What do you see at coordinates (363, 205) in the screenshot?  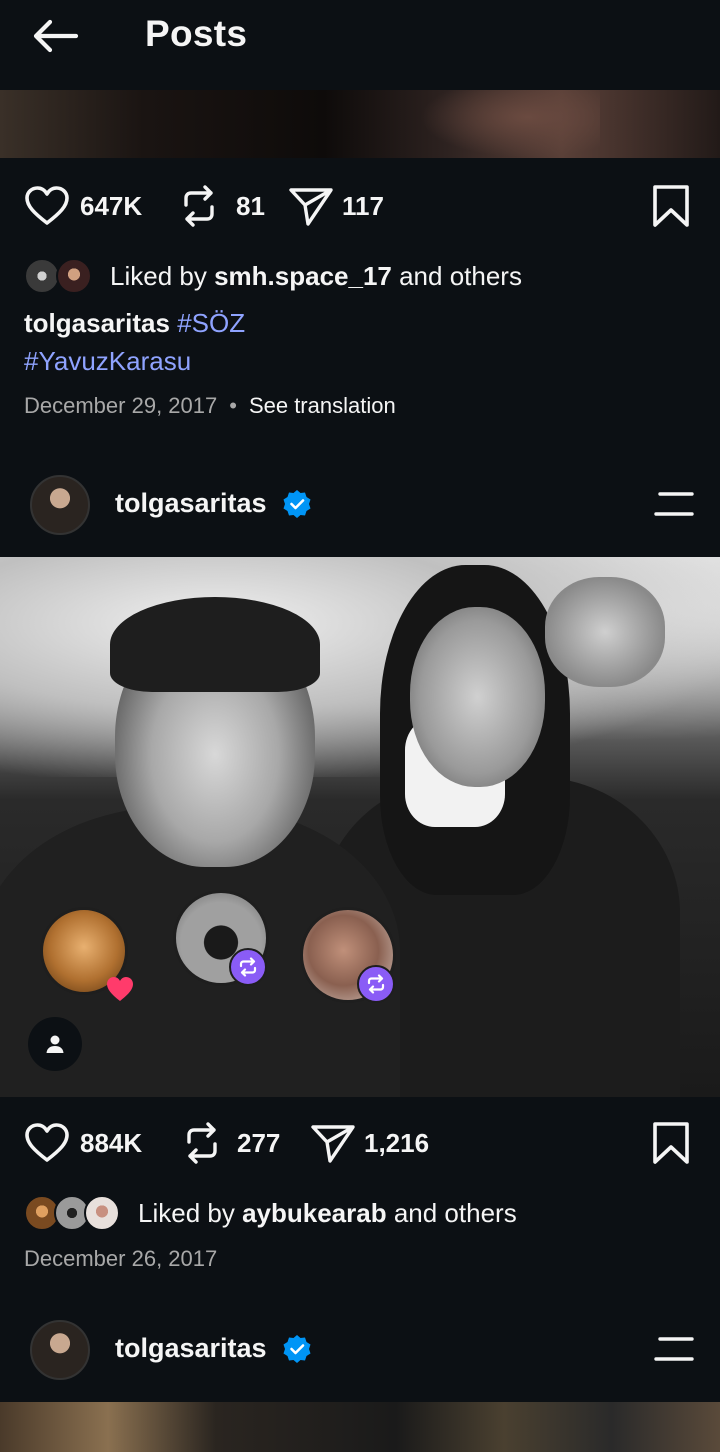 I see `share-count: 117` at bounding box center [363, 205].